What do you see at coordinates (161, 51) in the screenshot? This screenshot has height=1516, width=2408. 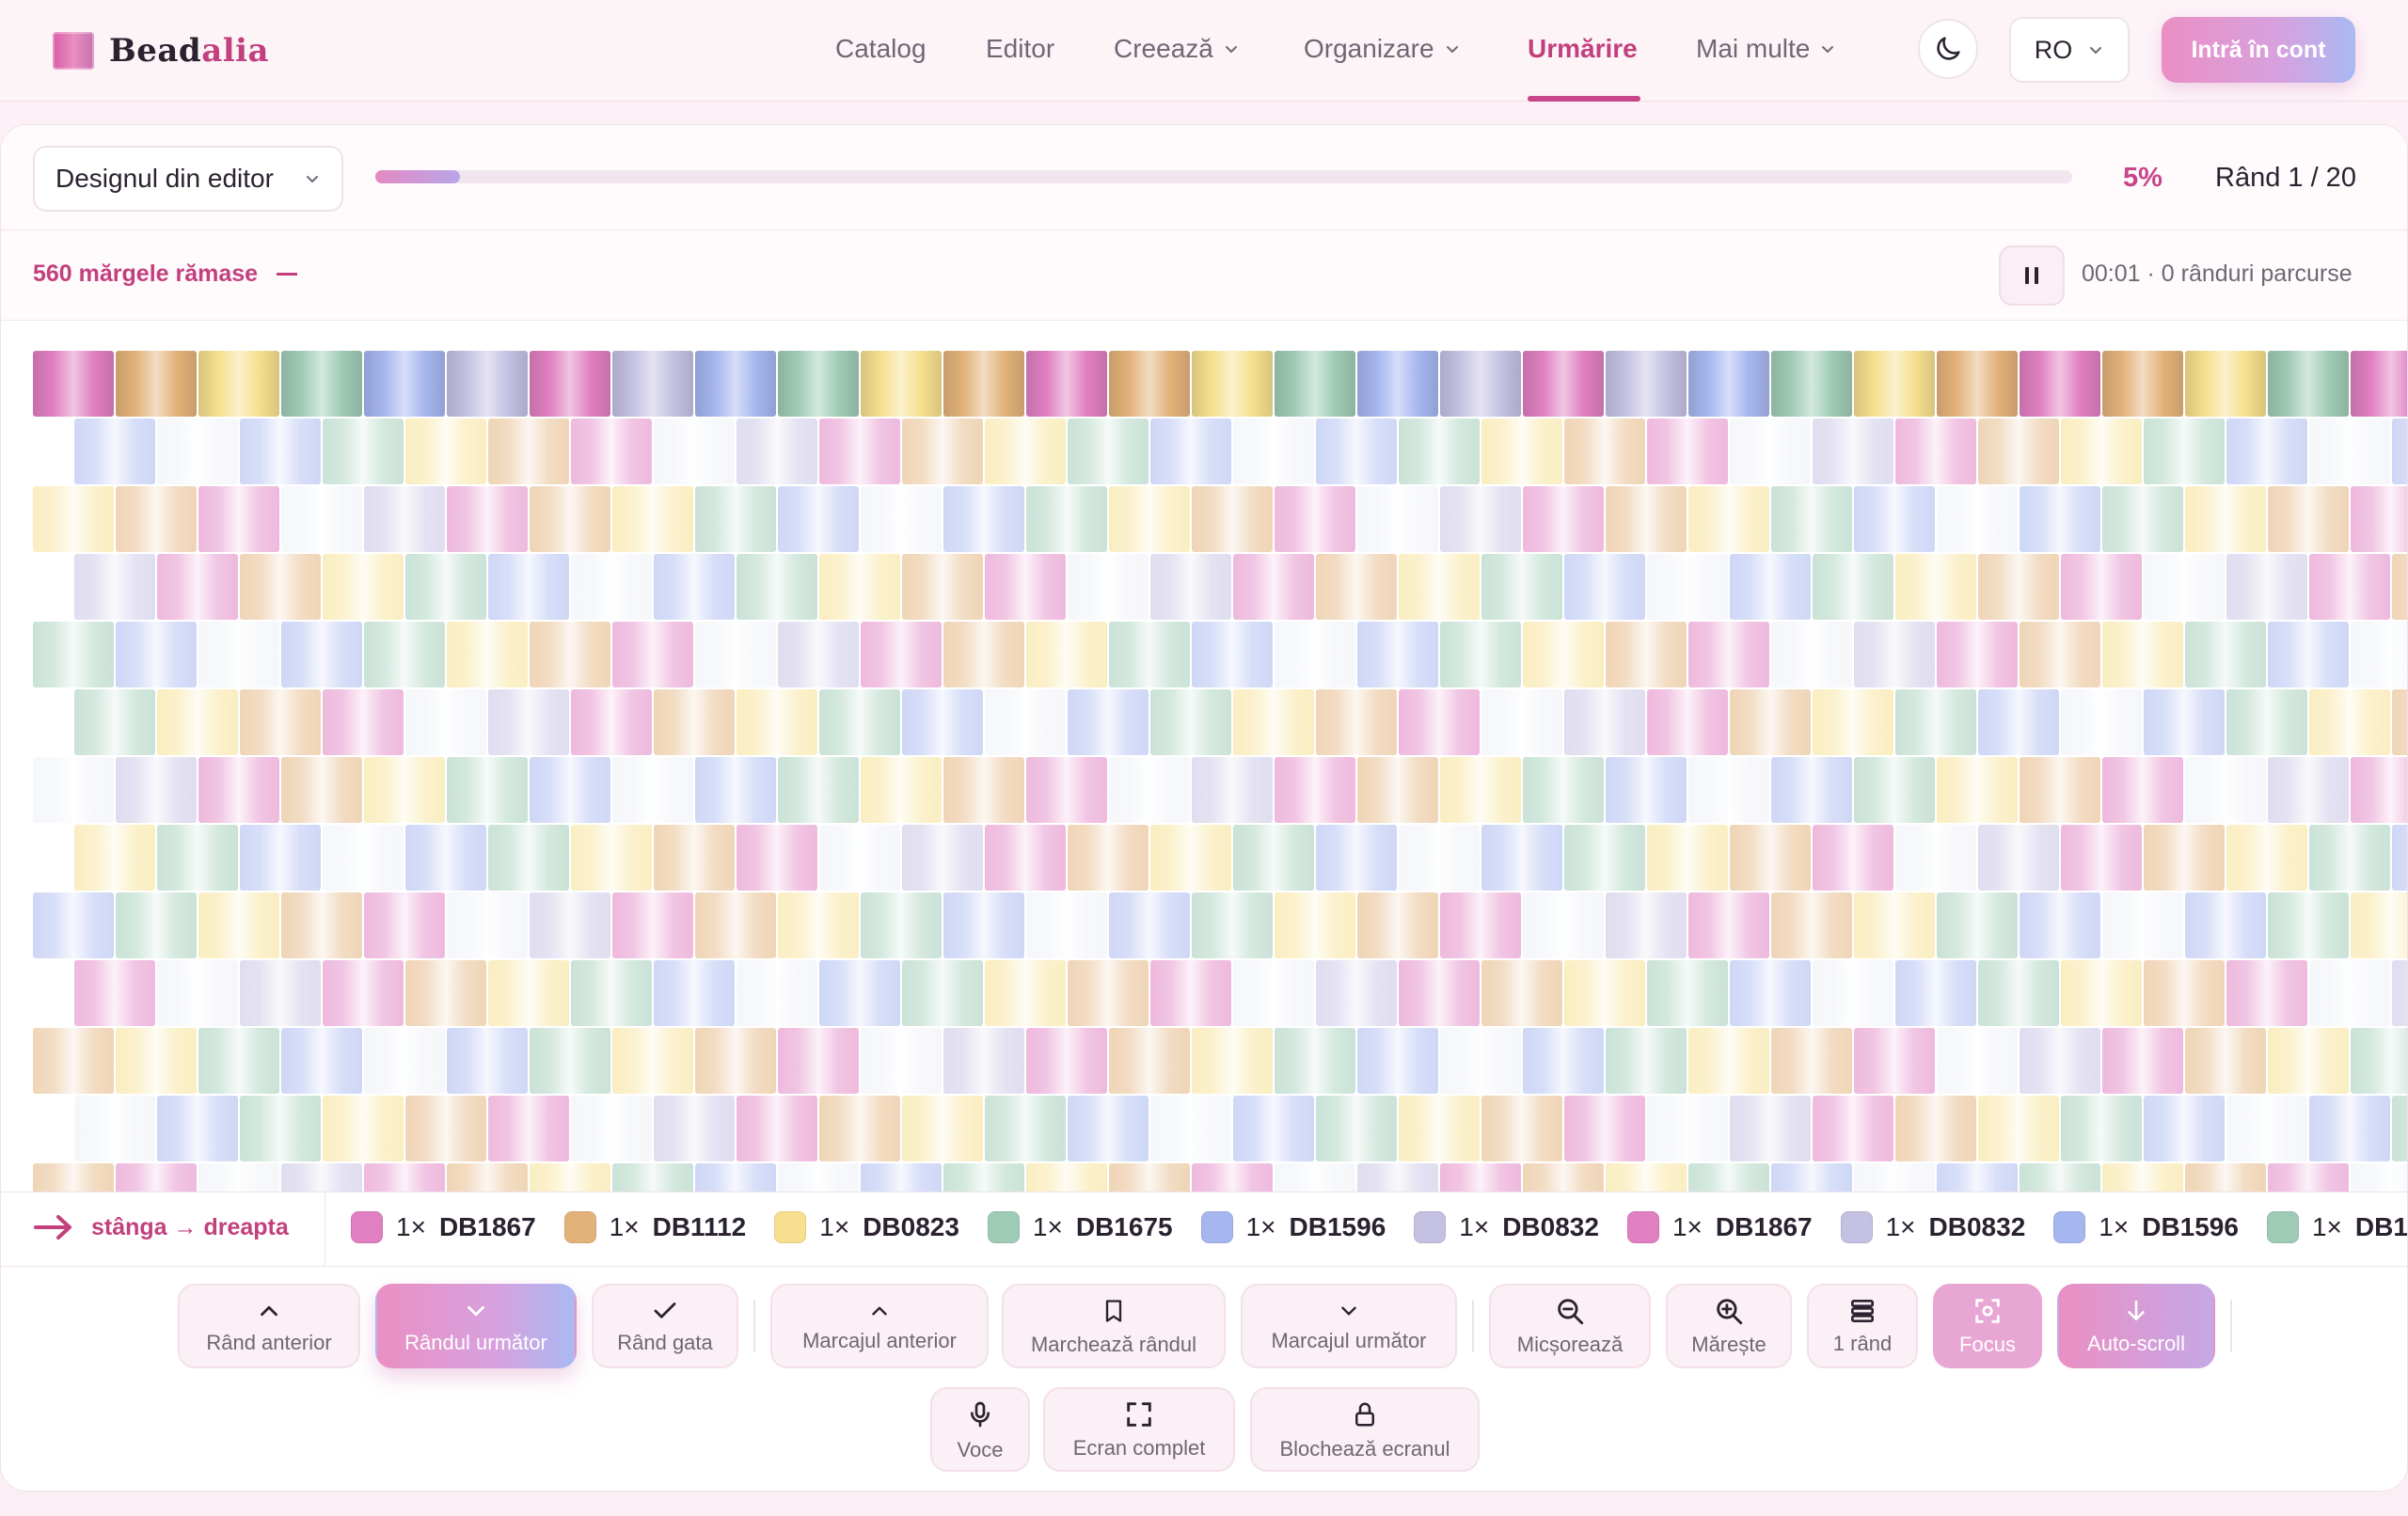 I see `app-logo: Beadalia` at bounding box center [161, 51].